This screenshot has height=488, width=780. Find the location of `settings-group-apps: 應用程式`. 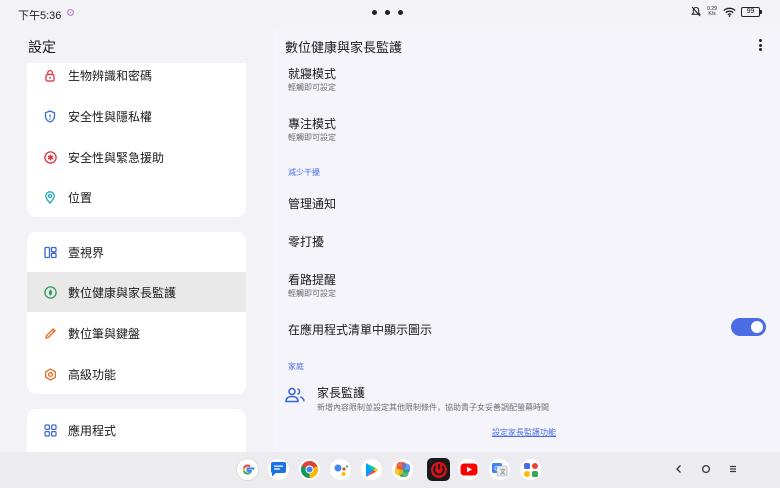

settings-group-apps: 應用程式 is located at coordinates (136, 430).